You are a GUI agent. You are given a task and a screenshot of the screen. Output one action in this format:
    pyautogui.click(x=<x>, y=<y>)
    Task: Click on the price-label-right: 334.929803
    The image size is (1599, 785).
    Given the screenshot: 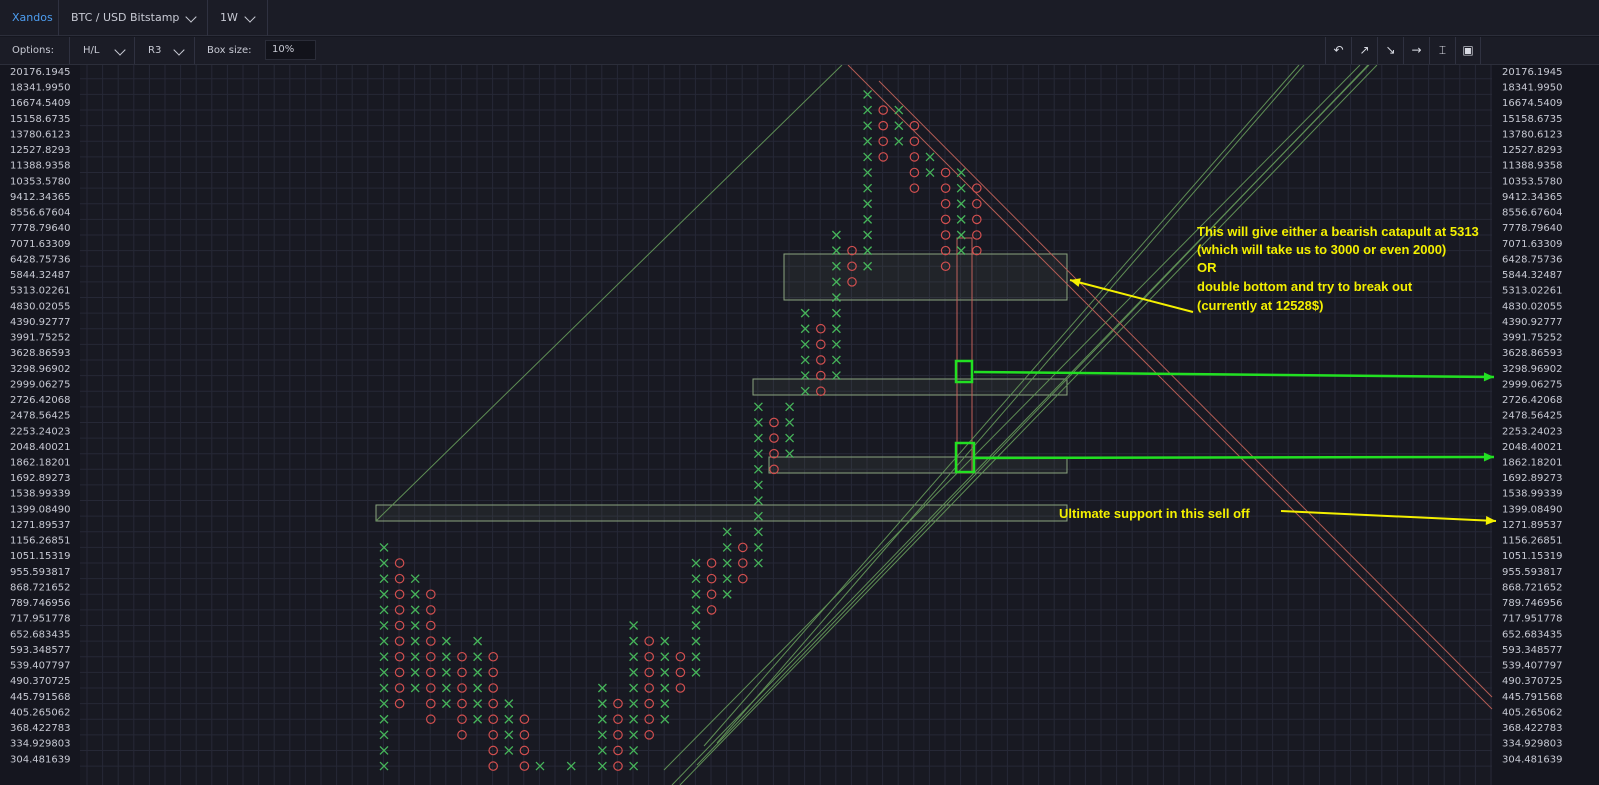 What is the action you would take?
    pyautogui.click(x=1532, y=744)
    